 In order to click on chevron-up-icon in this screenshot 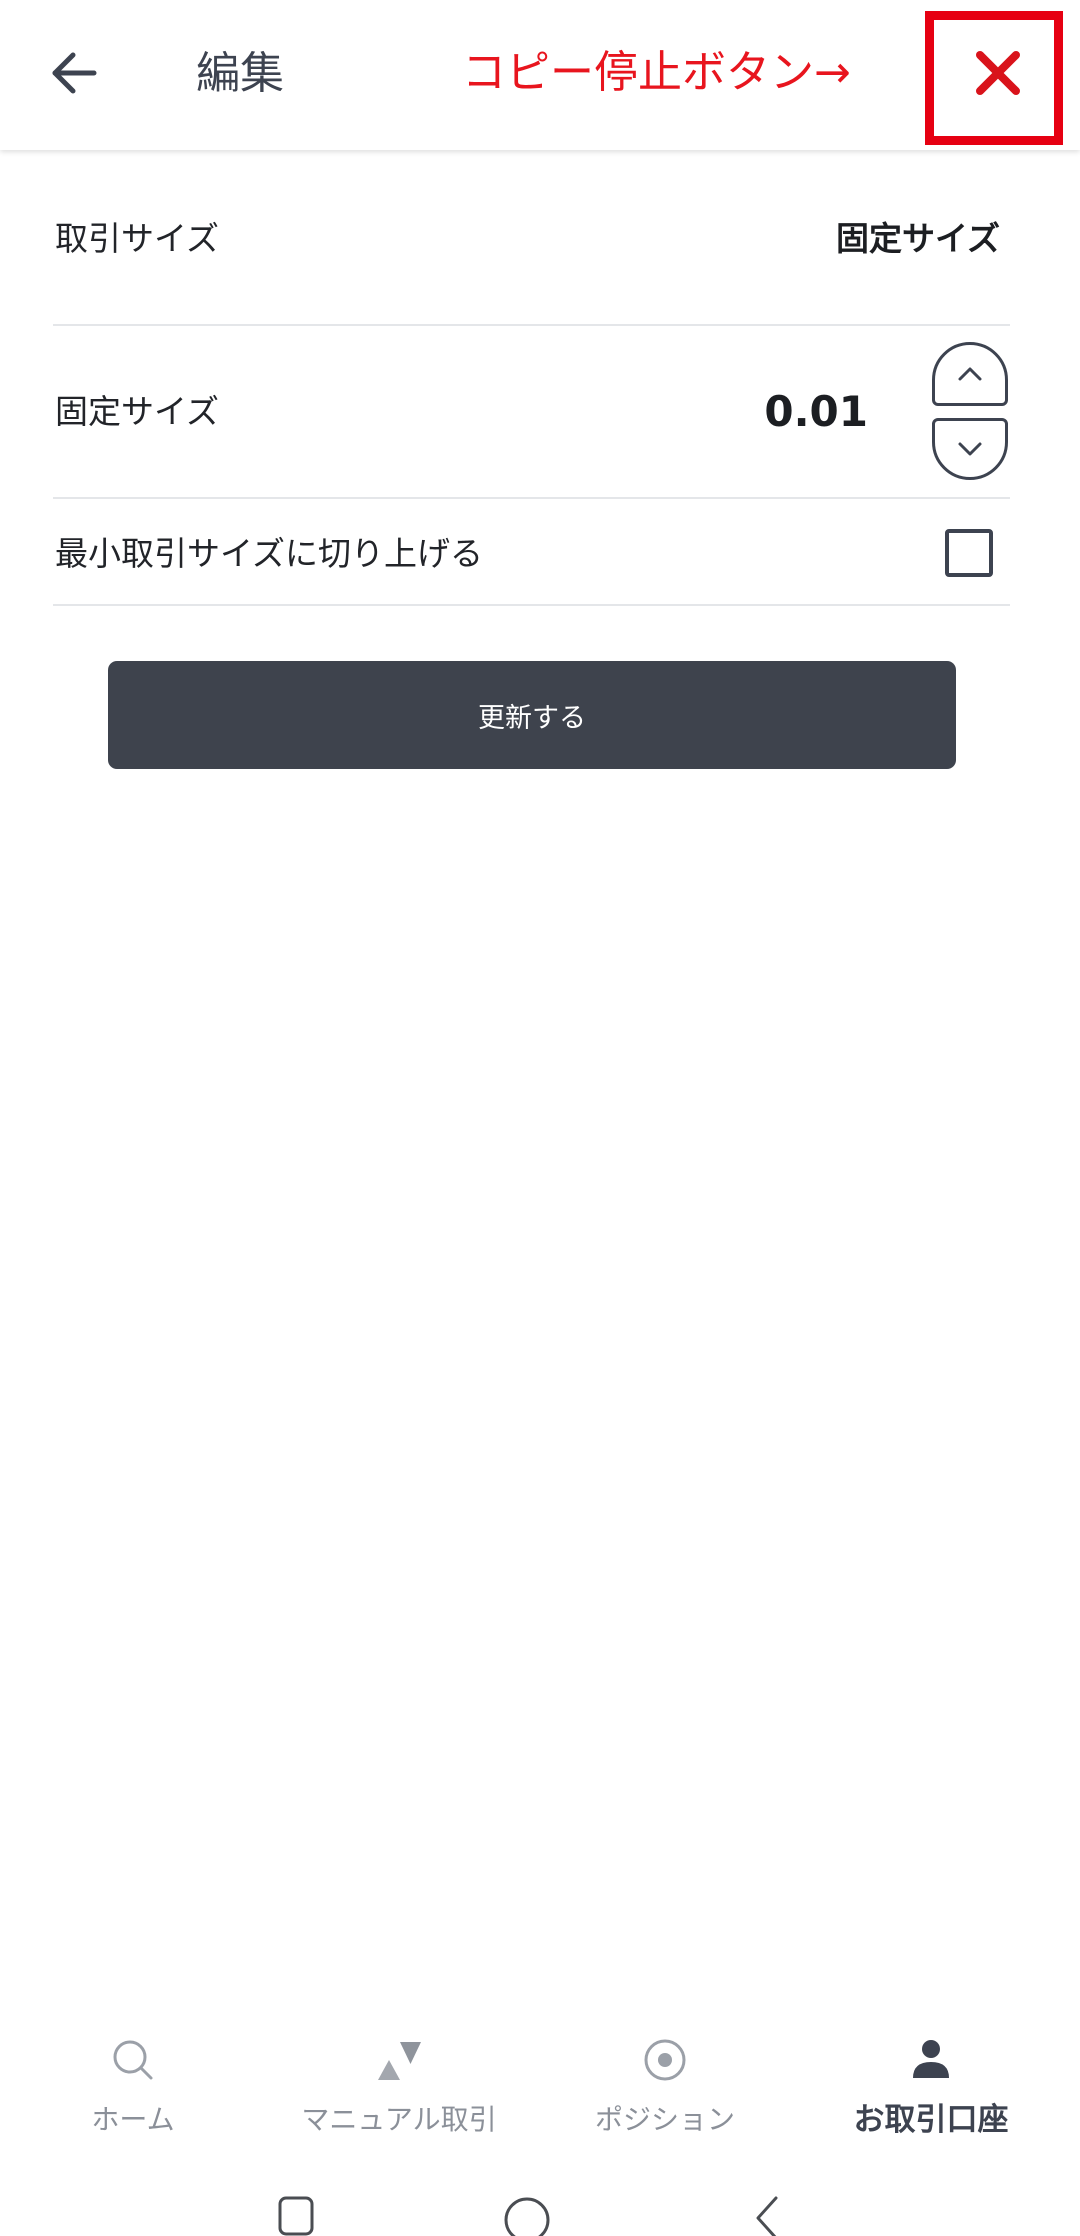, I will do `click(970, 374)`.